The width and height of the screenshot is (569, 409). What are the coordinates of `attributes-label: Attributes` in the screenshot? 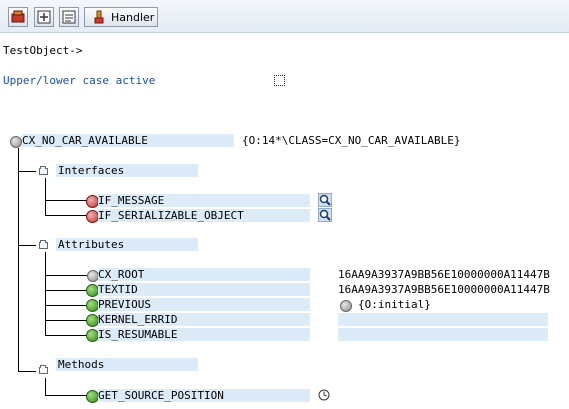 It's located at (91, 244).